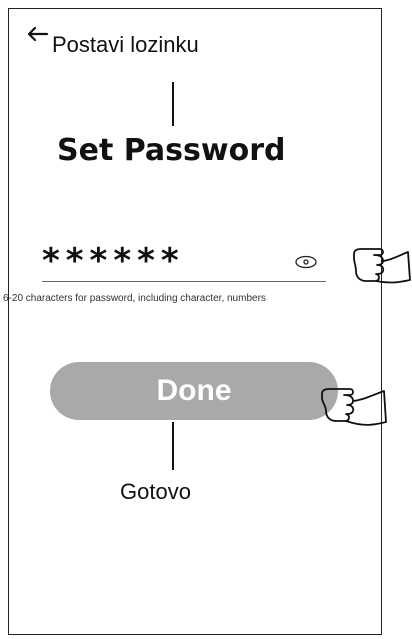 The height and width of the screenshot is (639, 412). I want to click on page-title: Postavi lozinku, so click(125, 44).